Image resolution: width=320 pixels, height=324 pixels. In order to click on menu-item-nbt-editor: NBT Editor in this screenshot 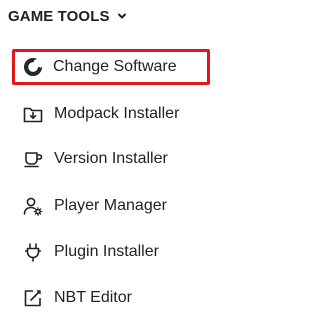, I will do `click(74, 298)`.